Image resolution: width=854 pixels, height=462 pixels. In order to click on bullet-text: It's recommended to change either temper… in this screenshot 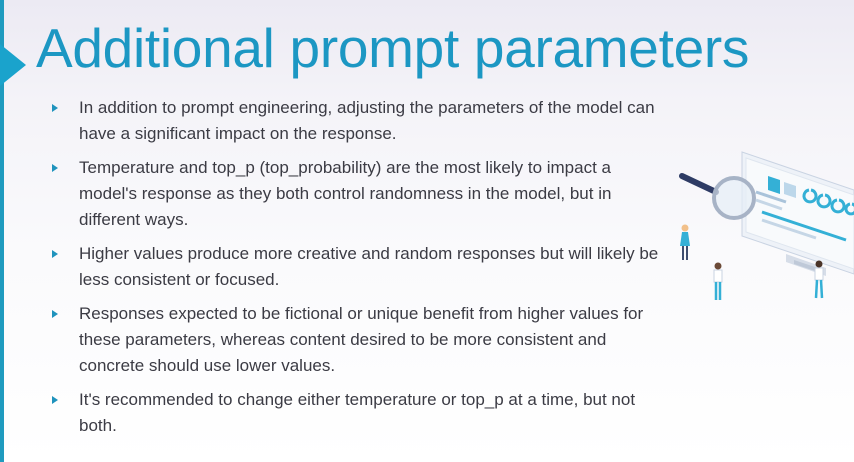, I will do `click(357, 412)`.